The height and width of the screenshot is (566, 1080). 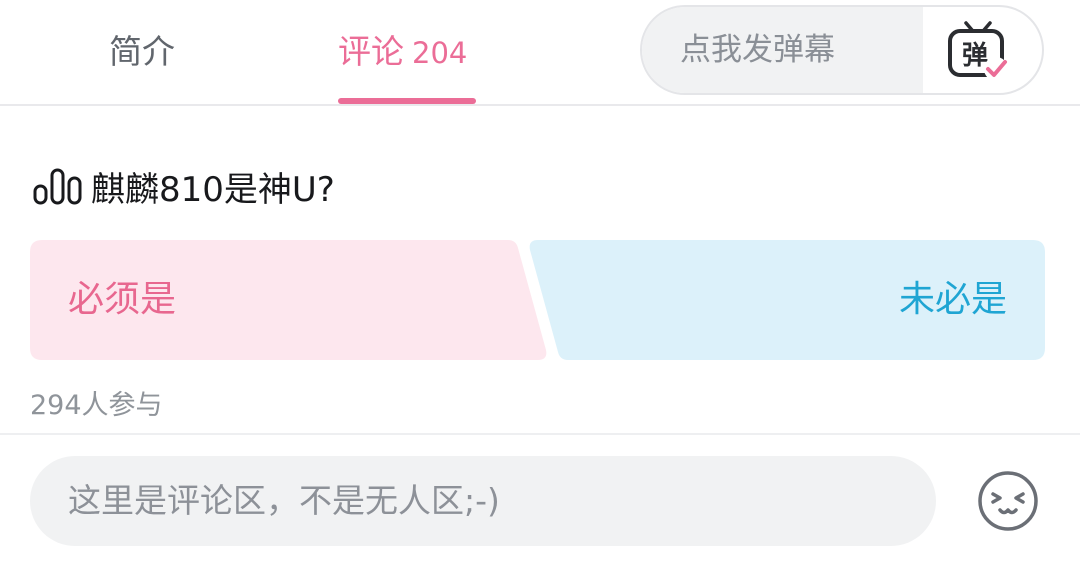 What do you see at coordinates (213, 189) in the screenshot?
I see `vote-question: 麒麟810是神U?` at bounding box center [213, 189].